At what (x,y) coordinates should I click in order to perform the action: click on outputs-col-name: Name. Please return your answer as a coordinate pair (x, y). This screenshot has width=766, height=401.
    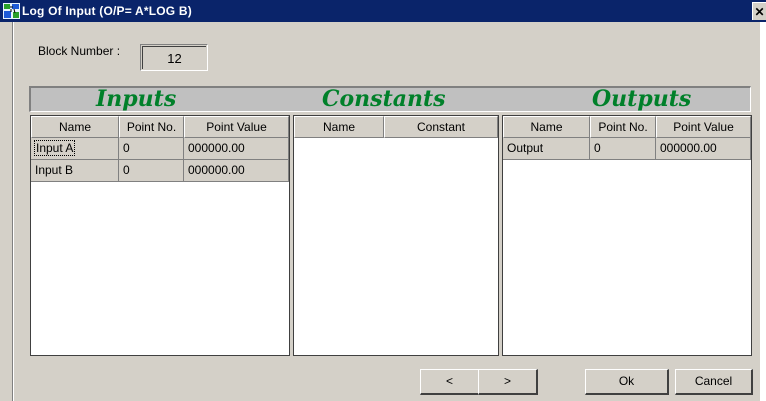
    Looking at the image, I should click on (546, 127).